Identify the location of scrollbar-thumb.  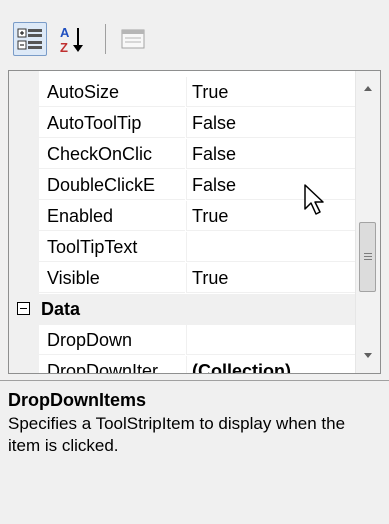
(367, 257).